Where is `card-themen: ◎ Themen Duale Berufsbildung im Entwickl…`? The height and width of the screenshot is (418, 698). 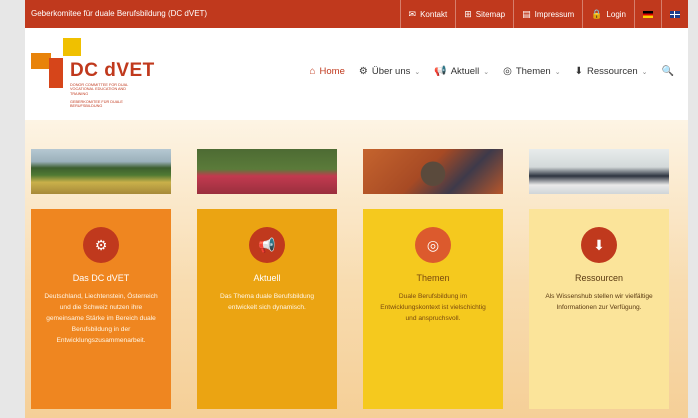 card-themen: ◎ Themen Duale Berufsbildung im Entwickl… is located at coordinates (433, 309).